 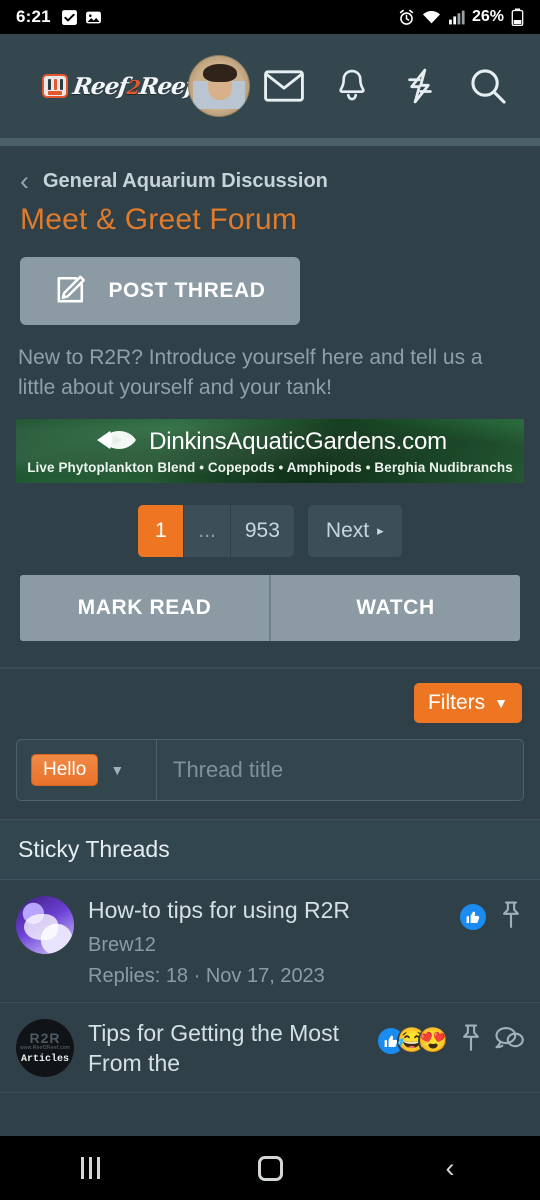 I want to click on breadcrumb: ‹ General Aquarium Discussion, so click(x=270, y=170).